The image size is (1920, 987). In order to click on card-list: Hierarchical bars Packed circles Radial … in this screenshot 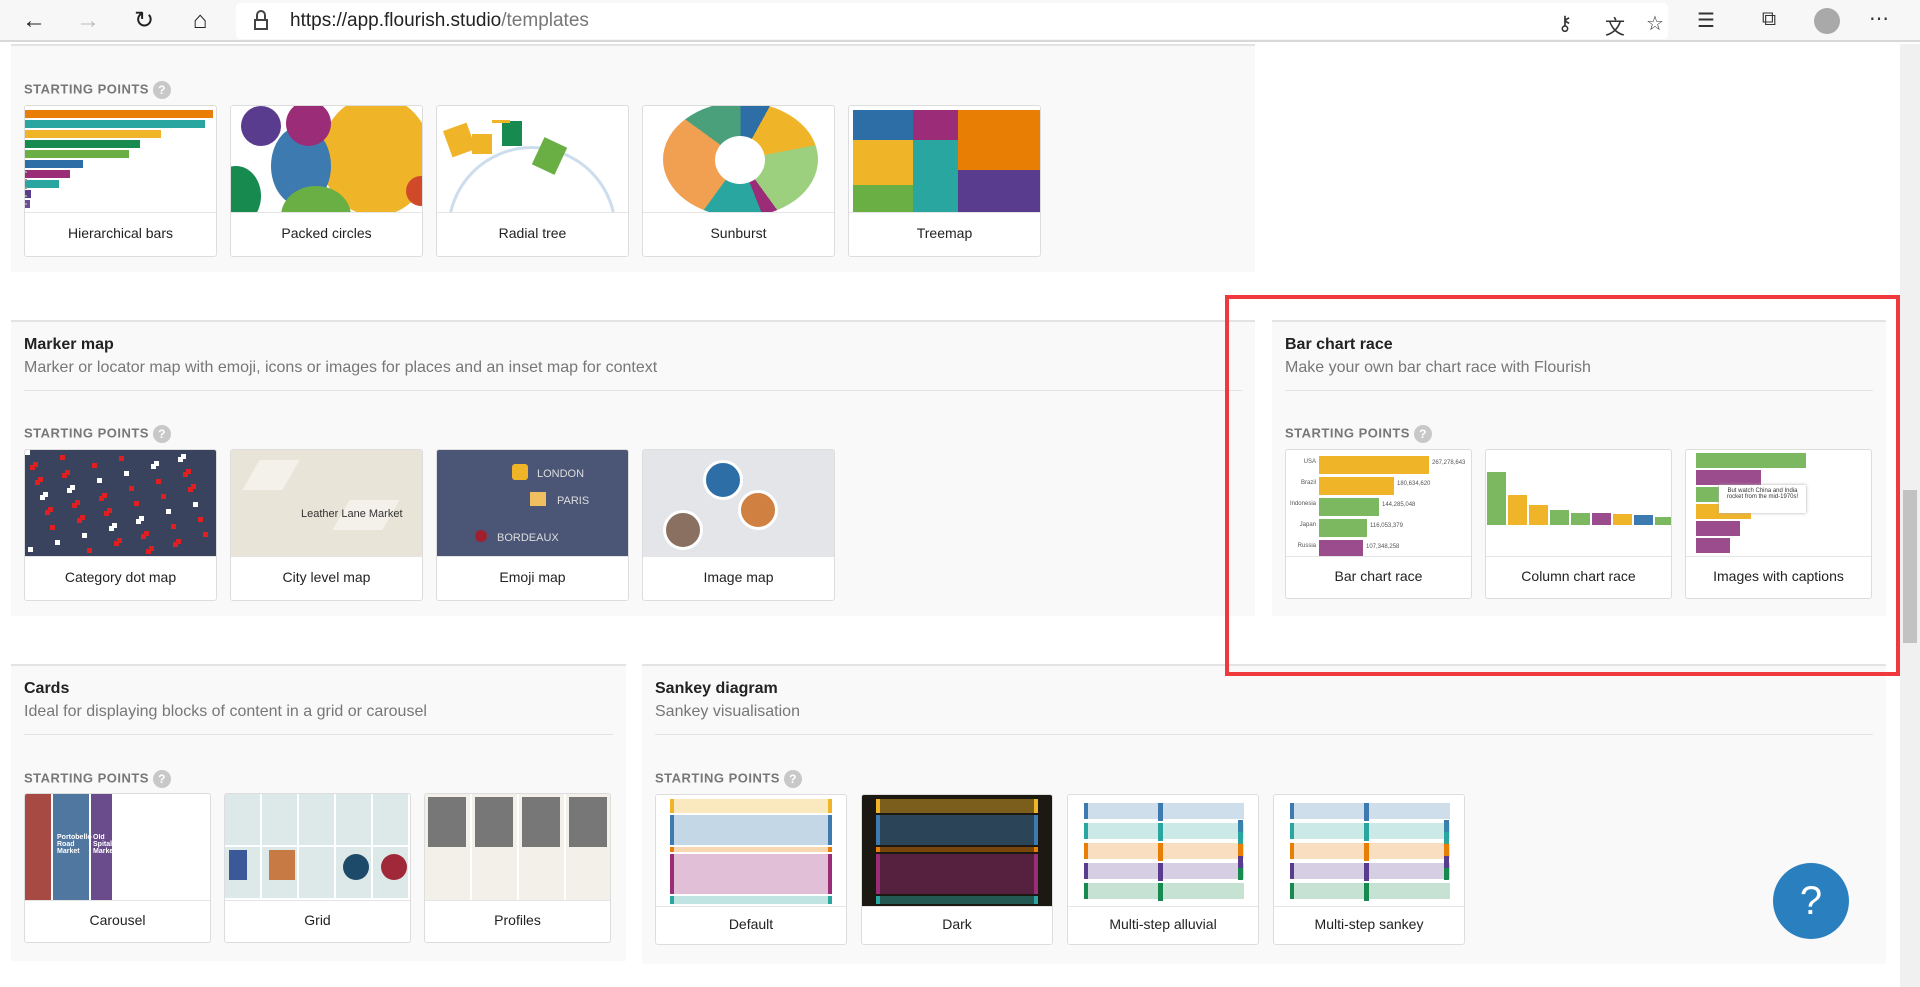, I will do `click(539, 181)`.